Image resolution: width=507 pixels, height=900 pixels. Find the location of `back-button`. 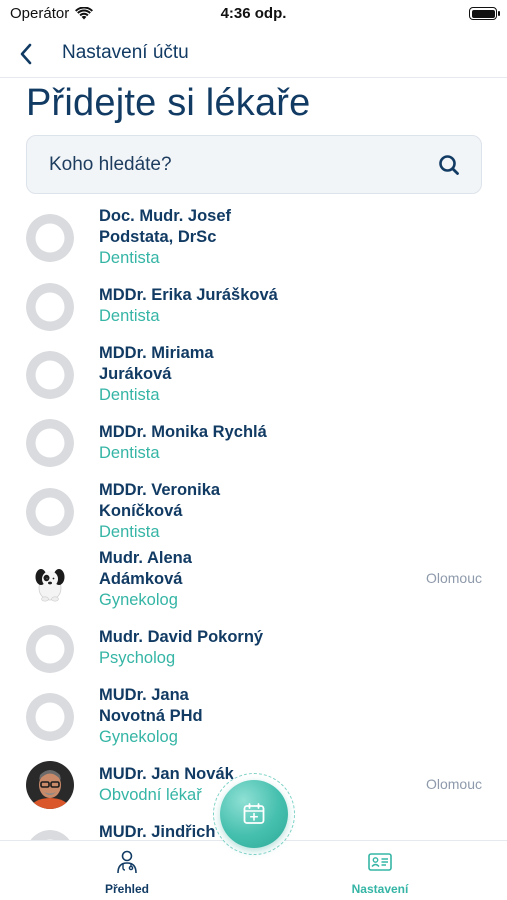

back-button is located at coordinates (26, 54).